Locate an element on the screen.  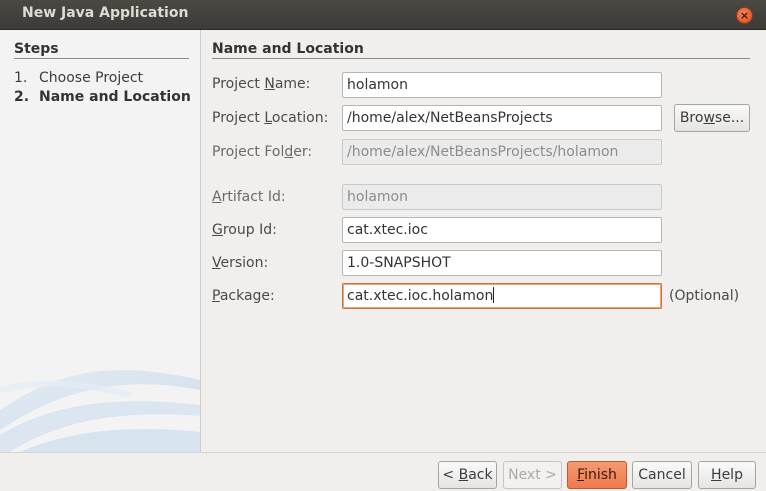
project-folder-field: /home/alex/NetBeansProjects/holamon is located at coordinates (502, 152).